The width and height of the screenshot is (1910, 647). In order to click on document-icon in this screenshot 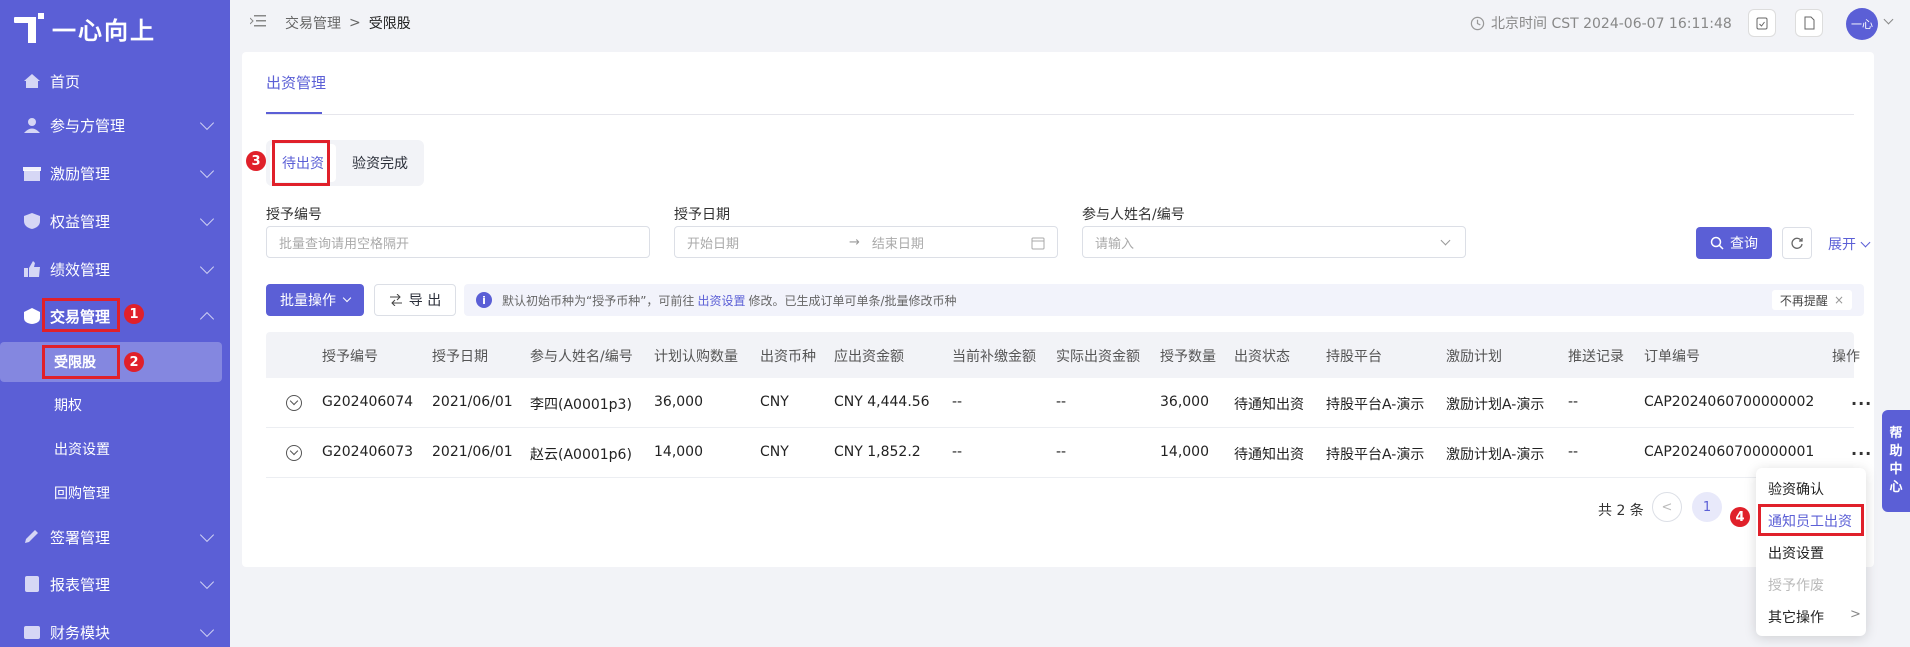, I will do `click(1809, 23)`.